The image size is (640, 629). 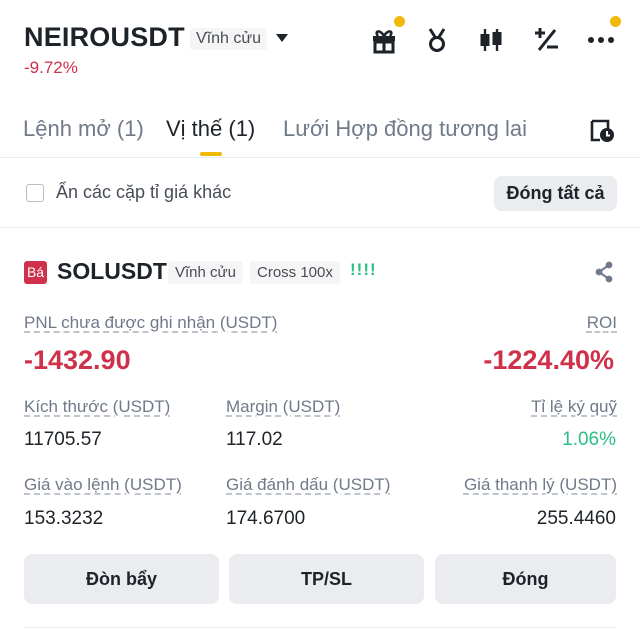 What do you see at coordinates (83, 129) in the screenshot?
I see `tab-open-orders: Lệnh mở (1)` at bounding box center [83, 129].